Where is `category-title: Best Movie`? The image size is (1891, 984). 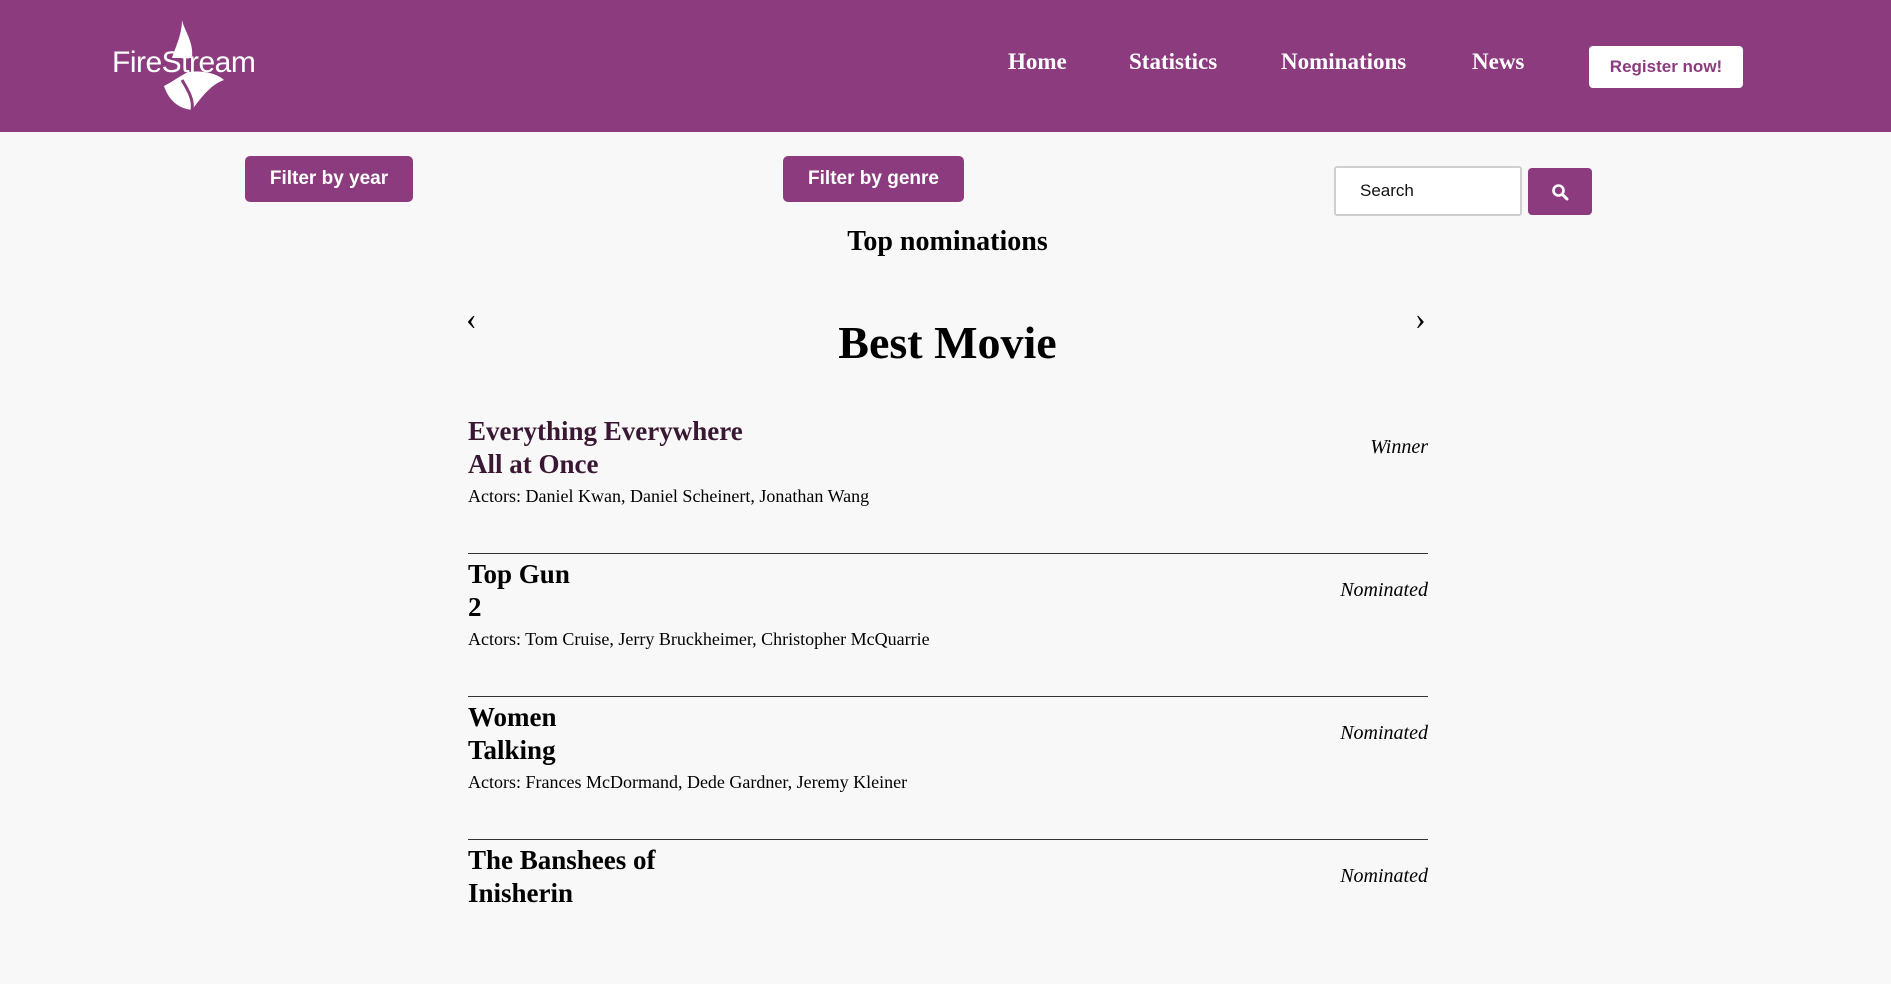 category-title: Best Movie is located at coordinates (947, 342).